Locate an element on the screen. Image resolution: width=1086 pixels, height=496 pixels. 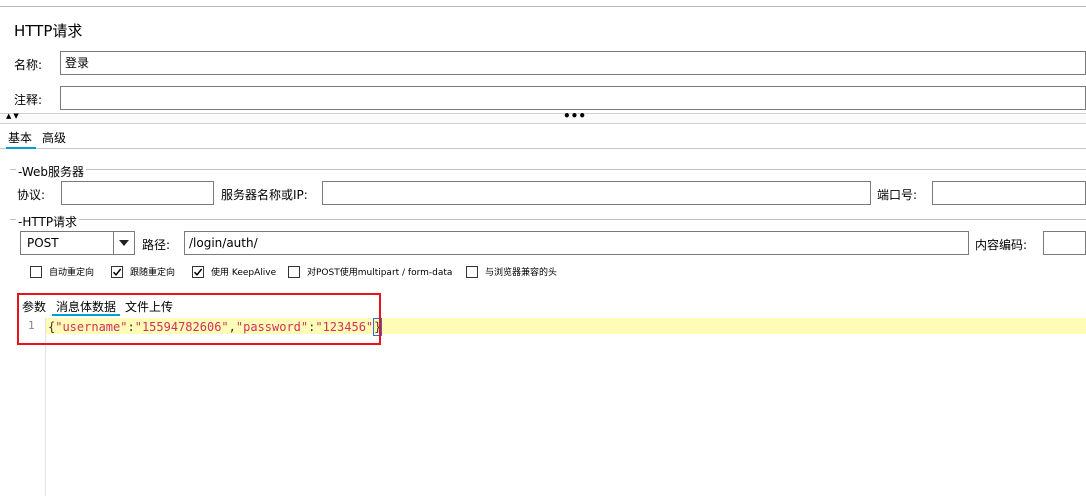
panel-title: HTTP请求 is located at coordinates (48, 31).